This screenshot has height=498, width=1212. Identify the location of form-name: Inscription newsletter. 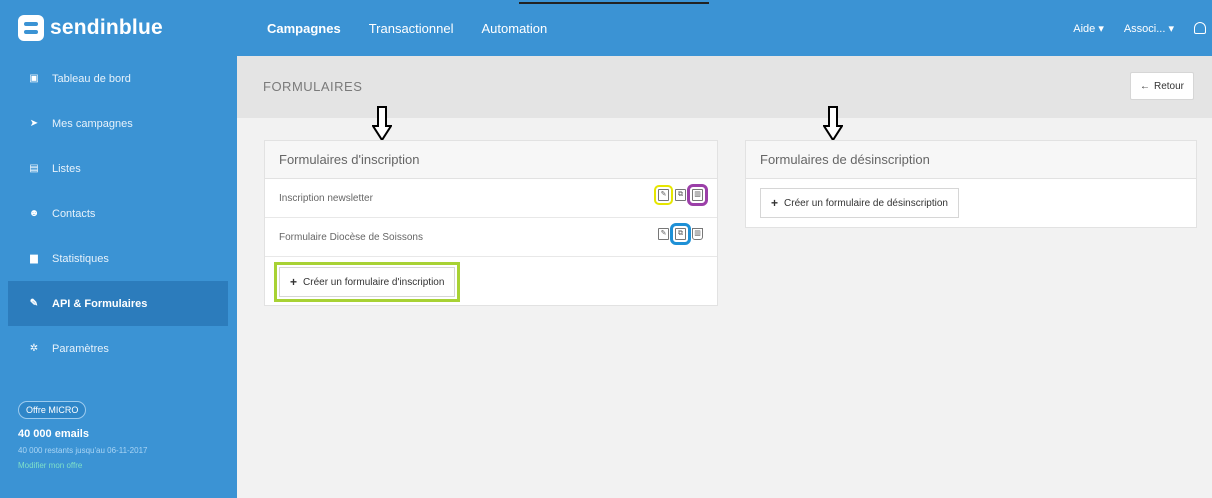
(326, 198).